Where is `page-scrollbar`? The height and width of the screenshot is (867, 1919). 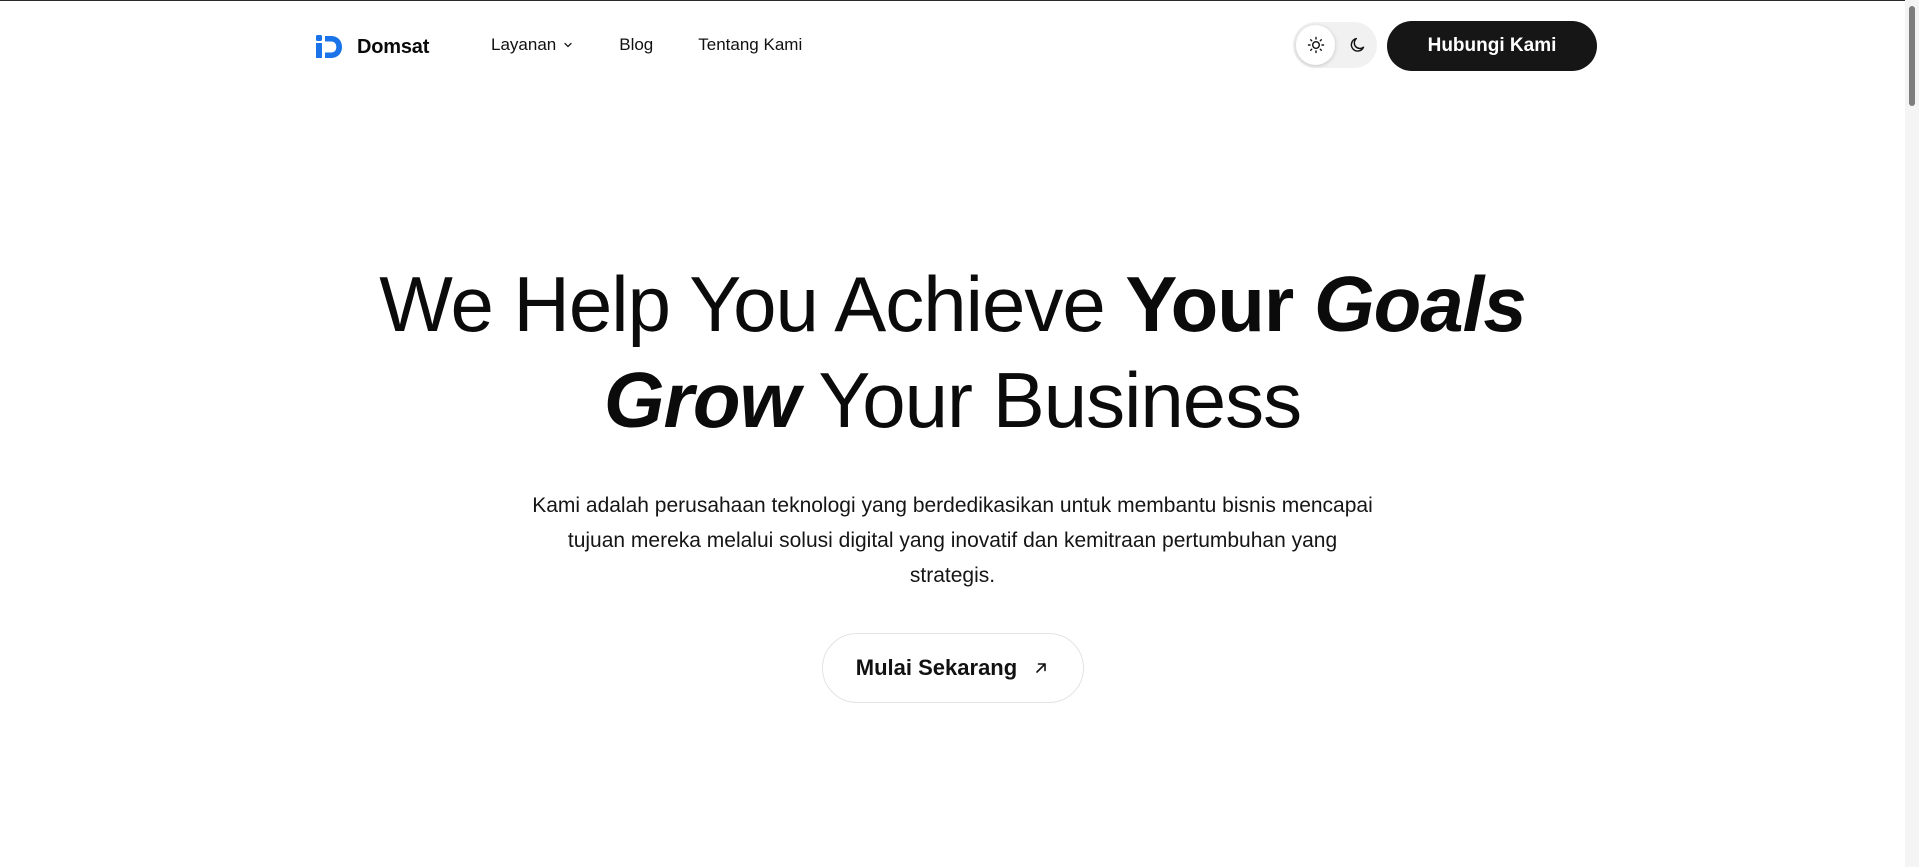
page-scrollbar is located at coordinates (1912, 433).